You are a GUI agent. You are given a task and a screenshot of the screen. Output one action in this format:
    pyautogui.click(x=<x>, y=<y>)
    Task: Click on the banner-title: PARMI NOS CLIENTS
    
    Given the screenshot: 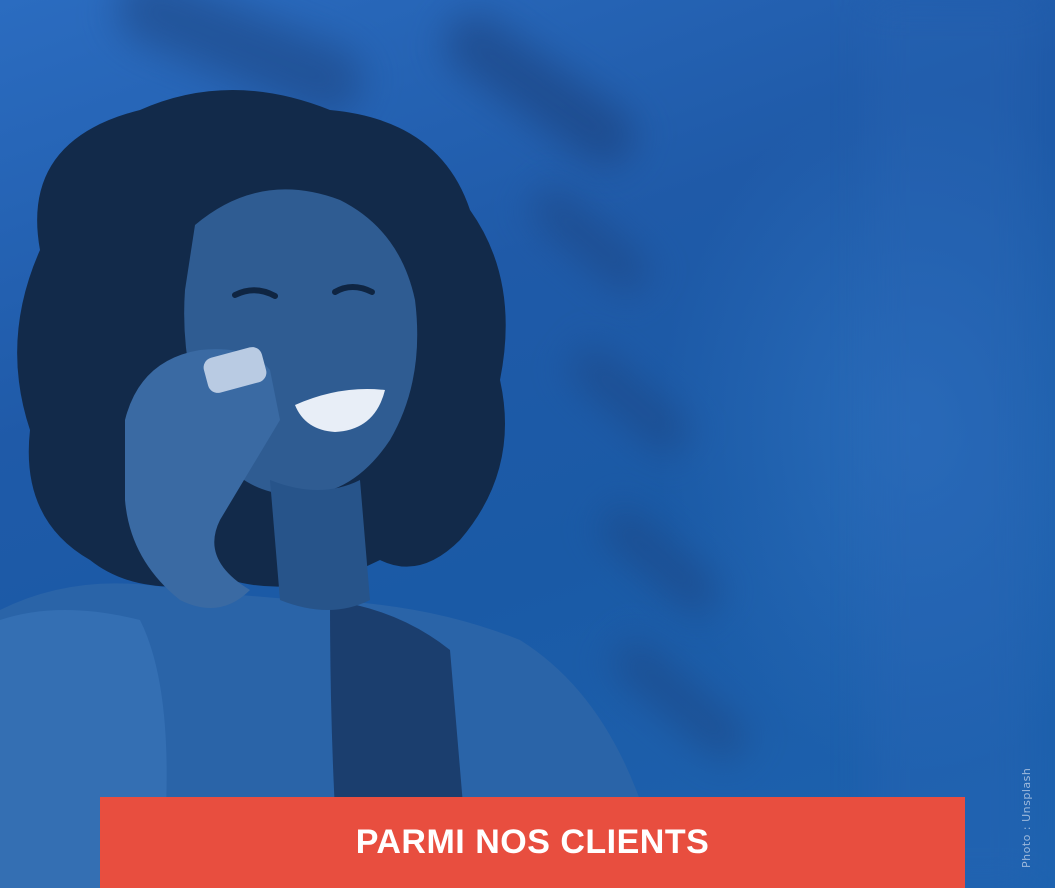 What is the action you would take?
    pyautogui.click(x=532, y=842)
    